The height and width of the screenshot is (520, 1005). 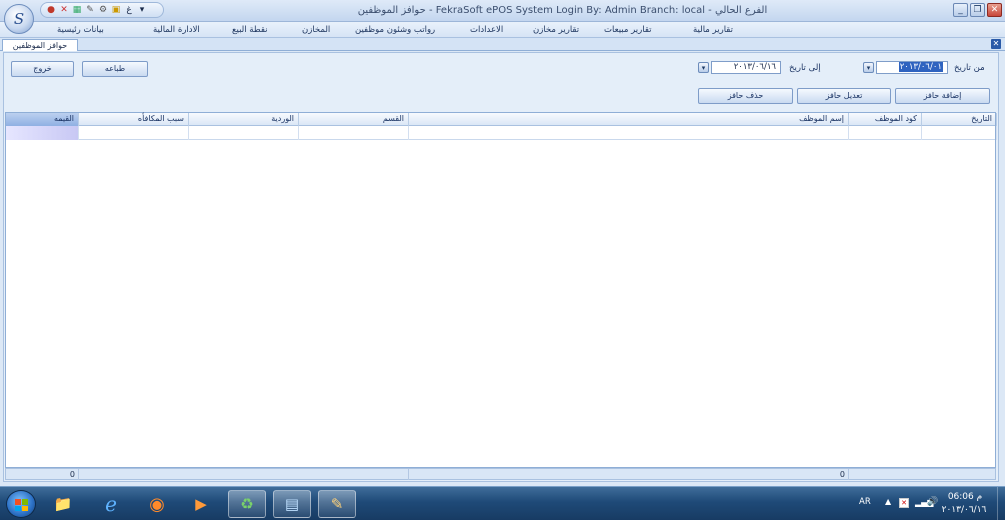 I want to click on edit-incentive-button: تعديل حافز, so click(x=844, y=96).